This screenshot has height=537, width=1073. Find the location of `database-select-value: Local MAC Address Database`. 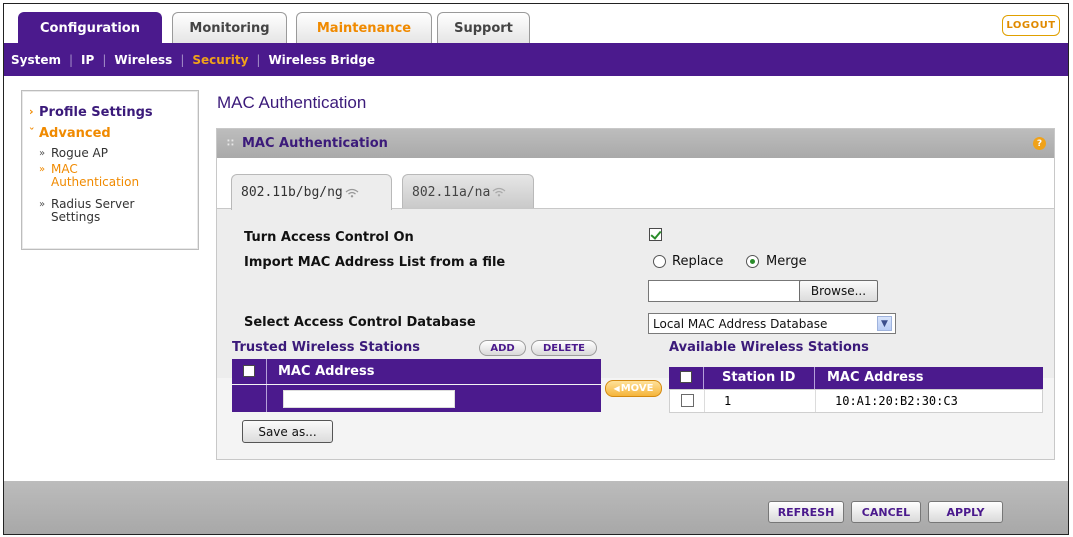

database-select-value: Local MAC Address Database is located at coordinates (740, 323).